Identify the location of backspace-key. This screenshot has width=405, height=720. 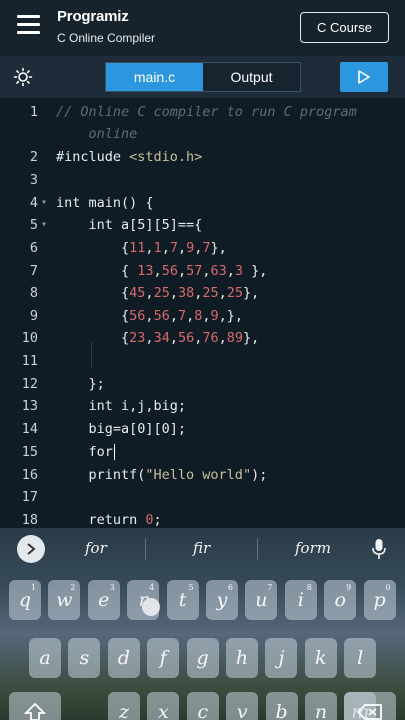
(370, 706).